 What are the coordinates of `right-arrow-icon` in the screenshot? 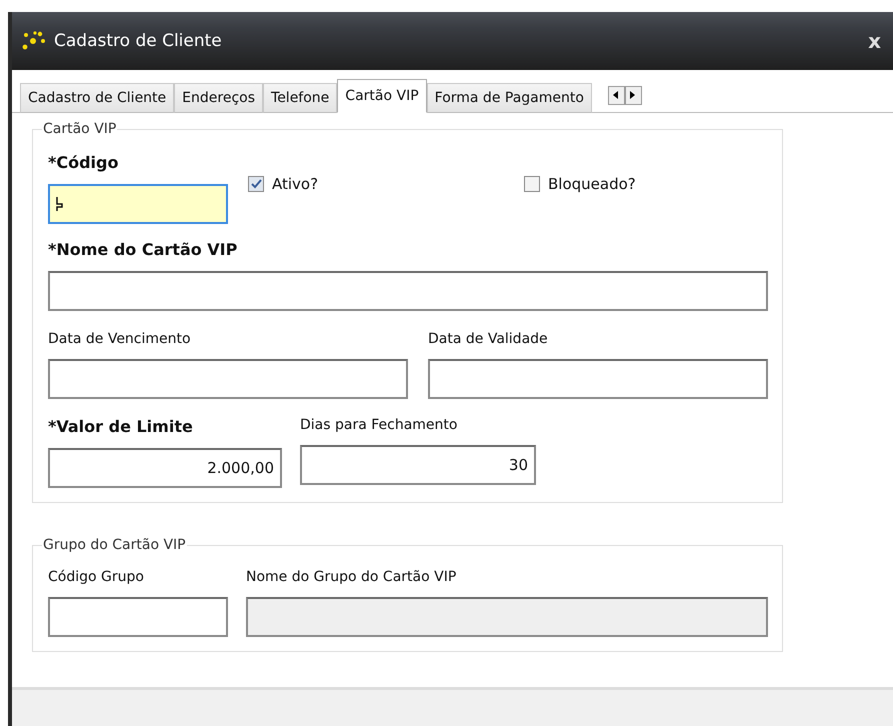 It's located at (633, 95).